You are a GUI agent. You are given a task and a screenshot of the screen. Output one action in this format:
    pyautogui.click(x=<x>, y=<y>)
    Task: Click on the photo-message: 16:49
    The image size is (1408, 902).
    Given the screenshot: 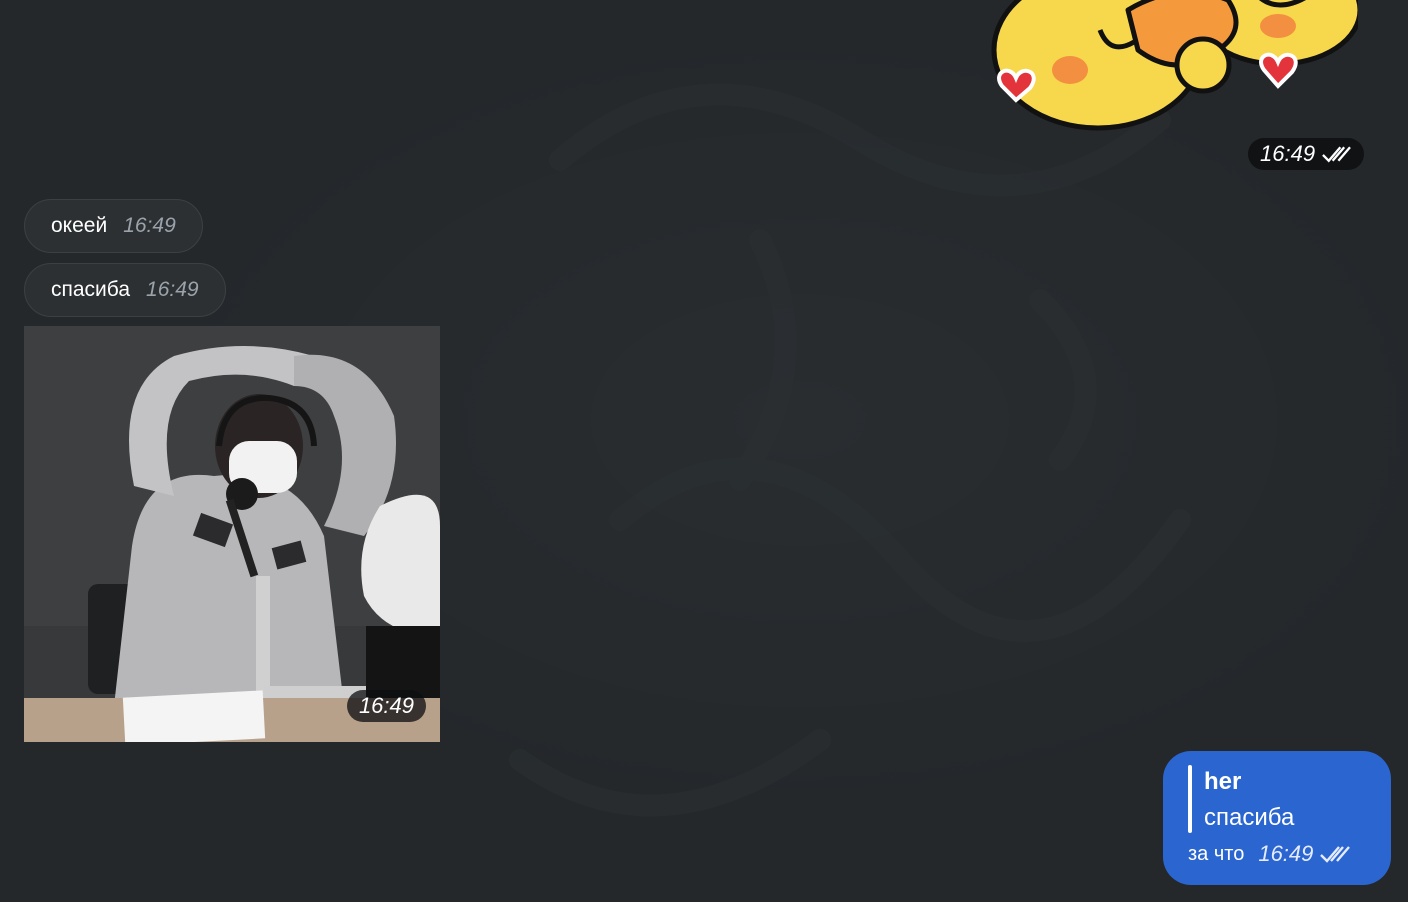 What is the action you would take?
    pyautogui.click(x=232, y=534)
    